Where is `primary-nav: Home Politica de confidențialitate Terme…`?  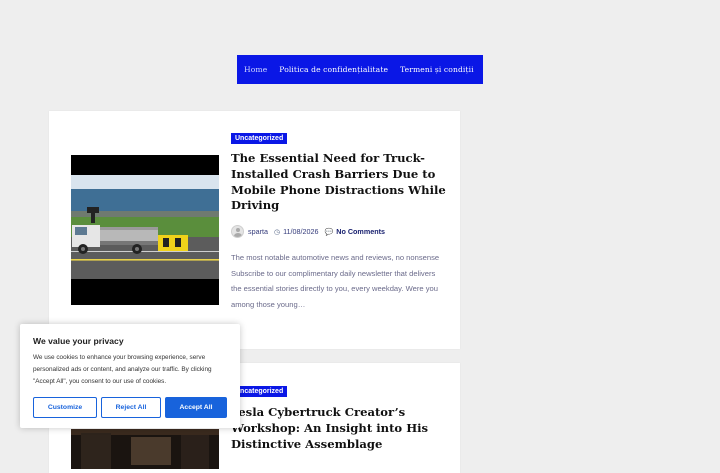
primary-nav: Home Politica de confidențialitate Terme… is located at coordinates (360, 69).